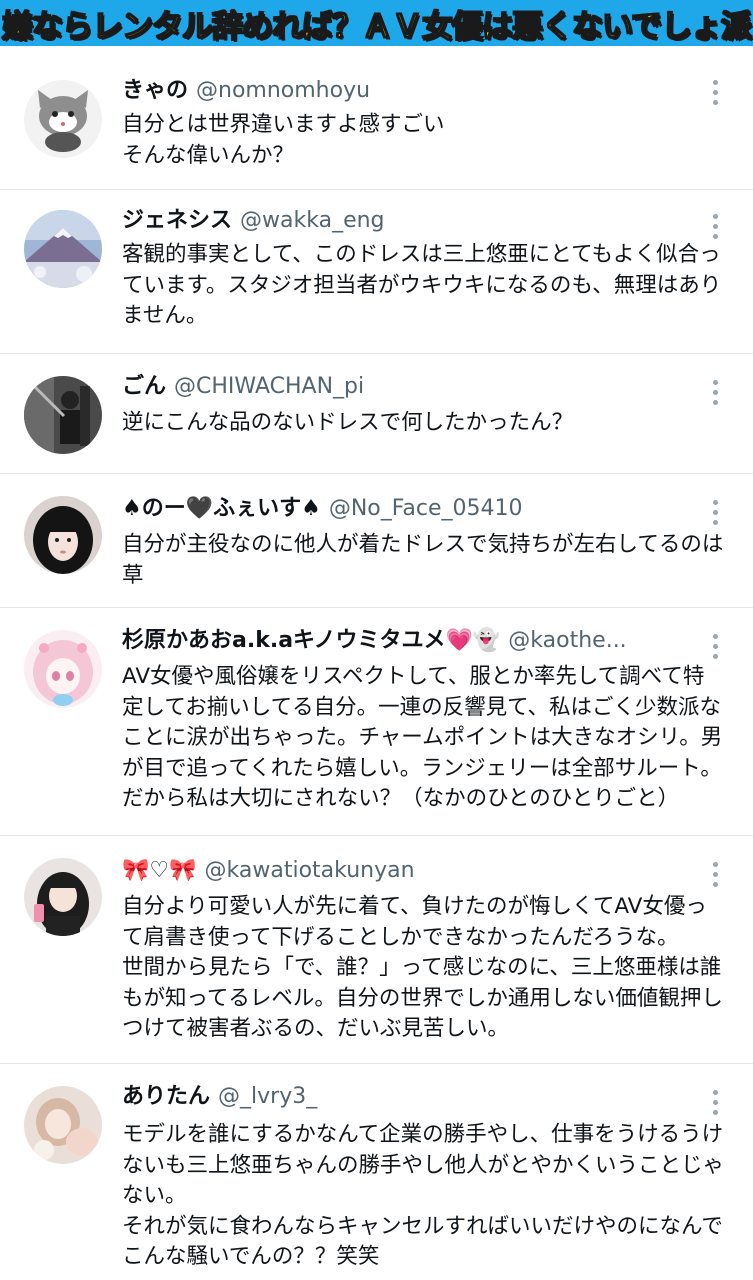 The height and width of the screenshot is (1280, 753). I want to click on user-handle: @_lvry3_, so click(267, 1096).